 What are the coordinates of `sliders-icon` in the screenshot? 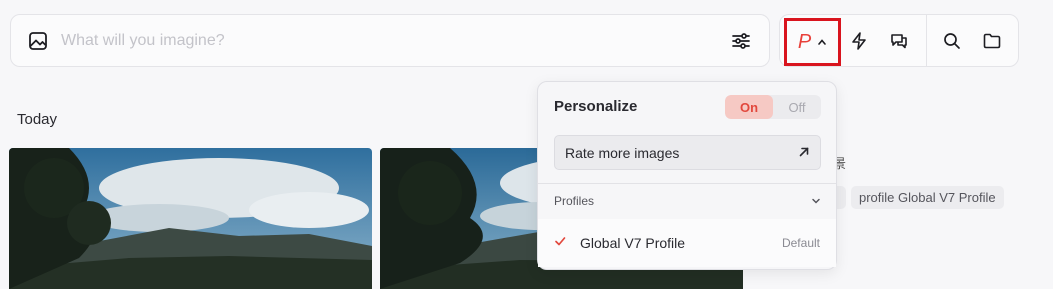 It's located at (741, 41).